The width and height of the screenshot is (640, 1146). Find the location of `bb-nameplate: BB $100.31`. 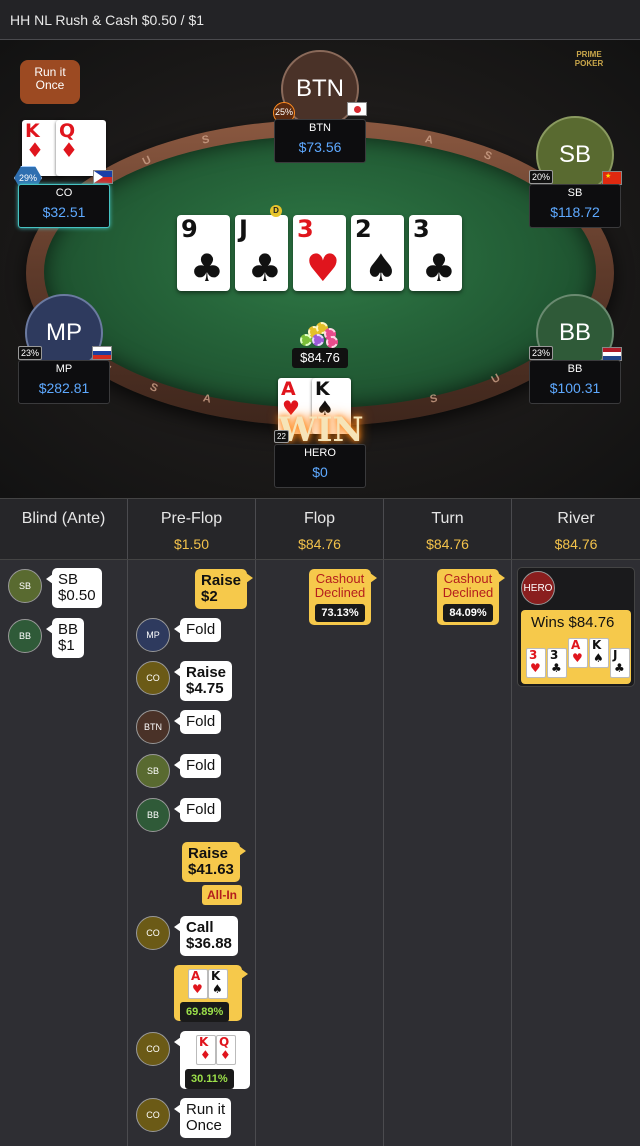

bb-nameplate: BB $100.31 is located at coordinates (575, 382).